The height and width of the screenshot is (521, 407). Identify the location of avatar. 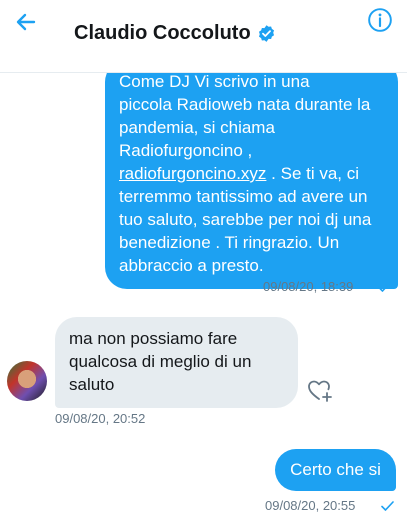
(27, 381).